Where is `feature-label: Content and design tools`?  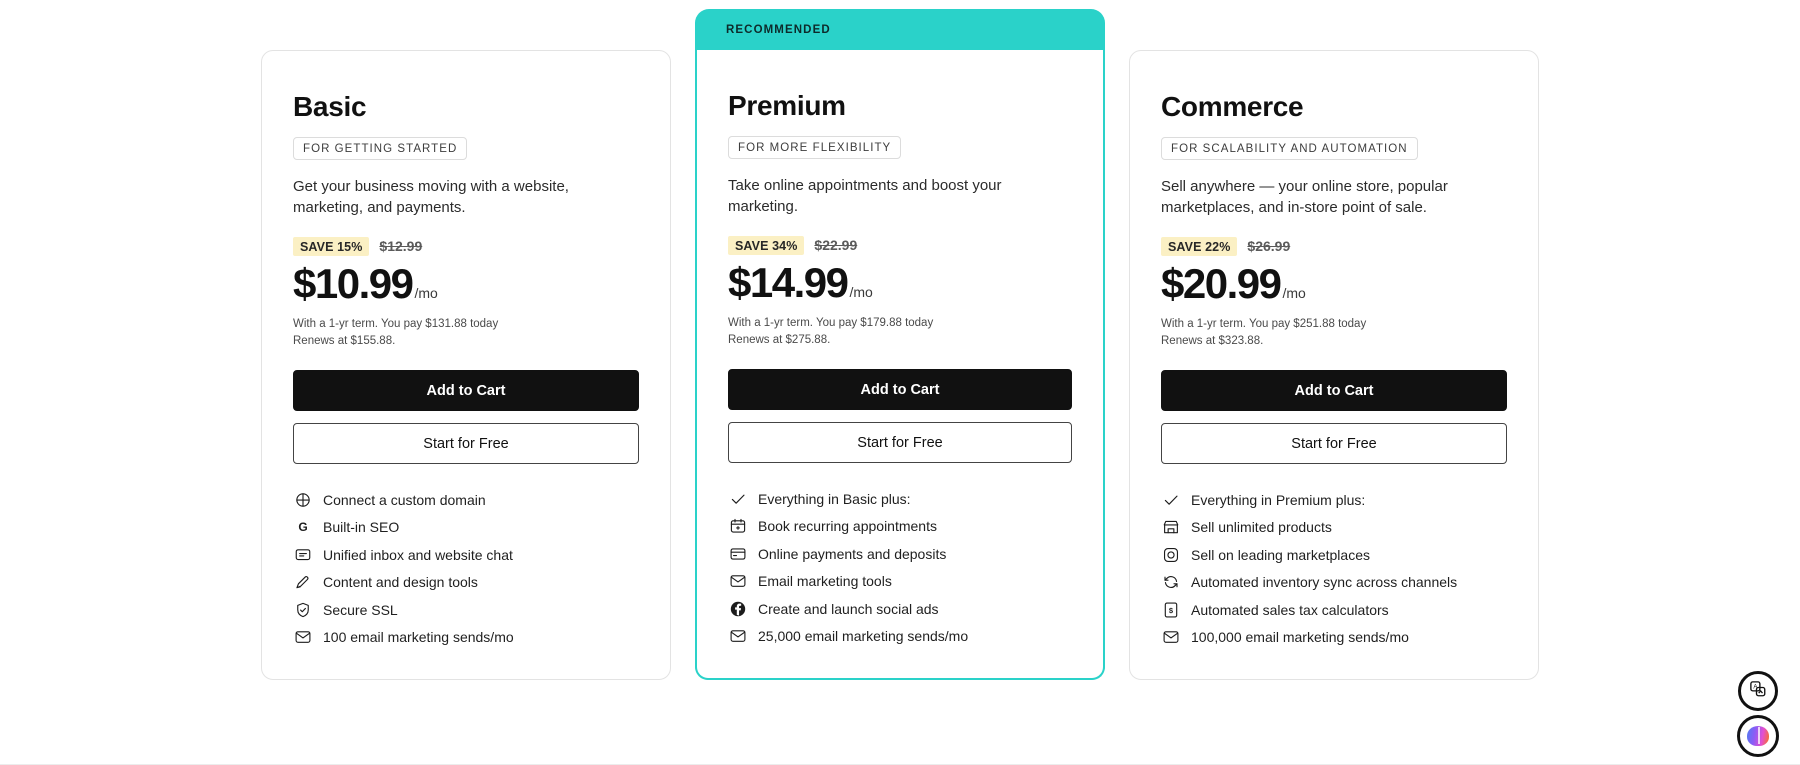
feature-label: Content and design tools is located at coordinates (400, 582).